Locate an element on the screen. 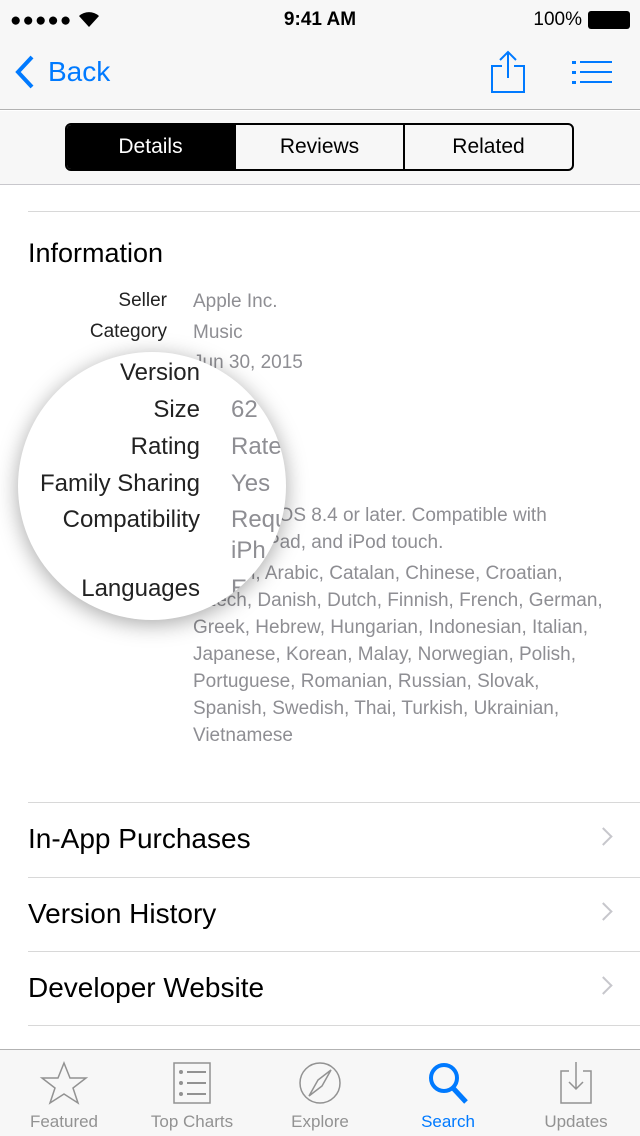 The image size is (640, 1136). size-value: 62 is located at coordinates (244, 409).